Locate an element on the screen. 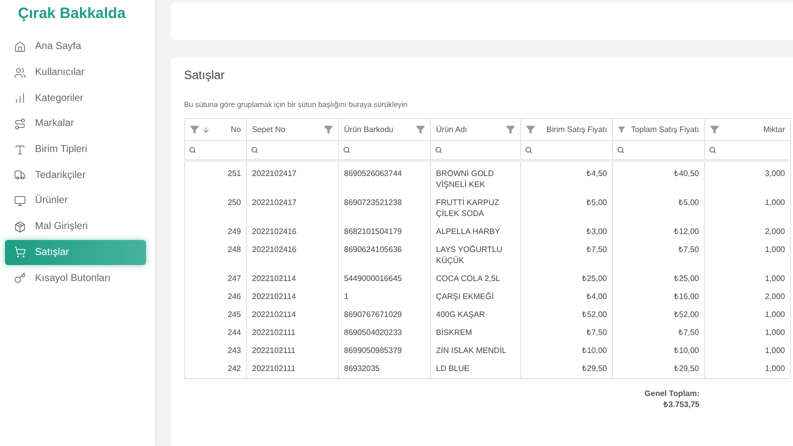 The width and height of the screenshot is (793, 446). table-cell: LD BLUE is located at coordinates (475, 369).